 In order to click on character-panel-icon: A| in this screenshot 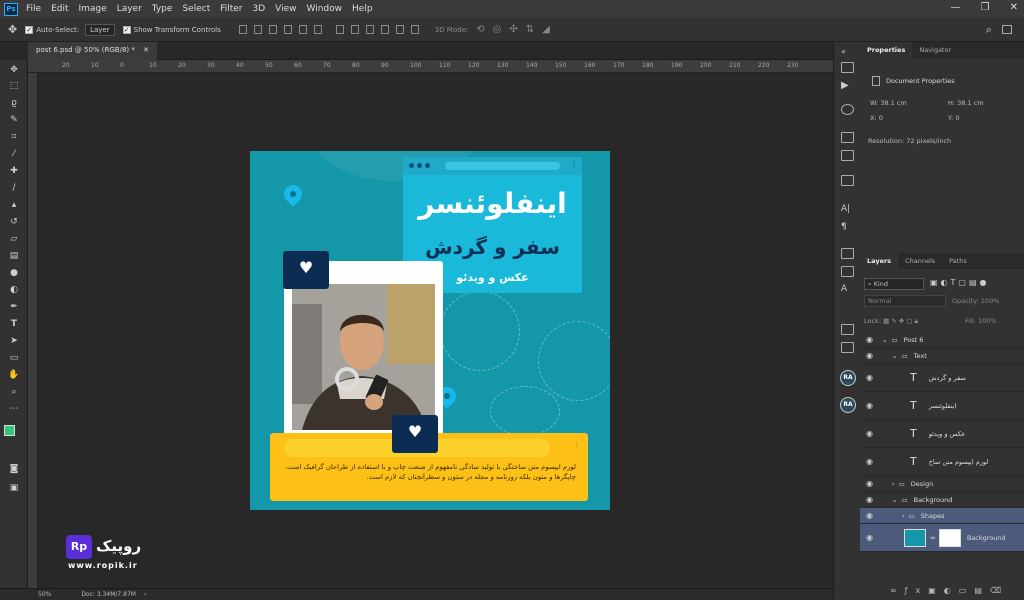, I will do `click(847, 209)`.